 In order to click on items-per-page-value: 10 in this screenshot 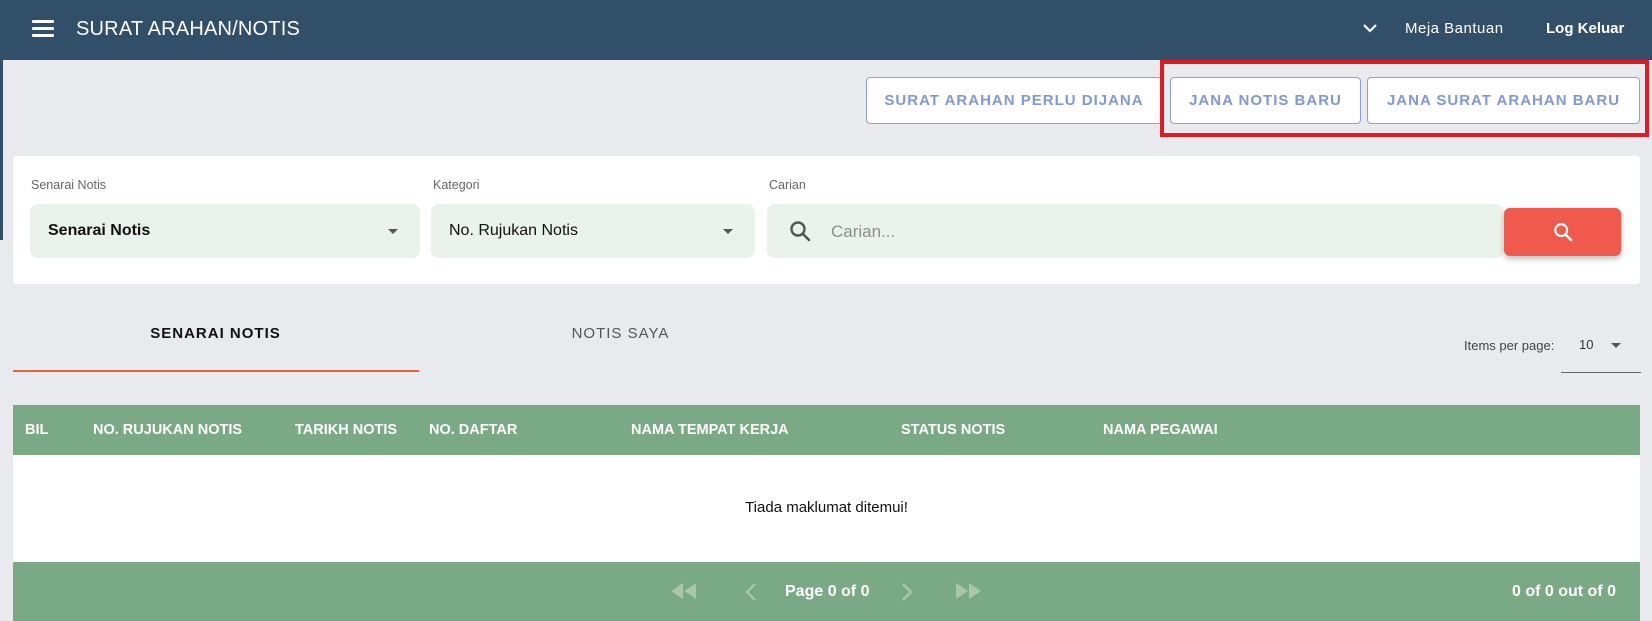, I will do `click(1586, 344)`.